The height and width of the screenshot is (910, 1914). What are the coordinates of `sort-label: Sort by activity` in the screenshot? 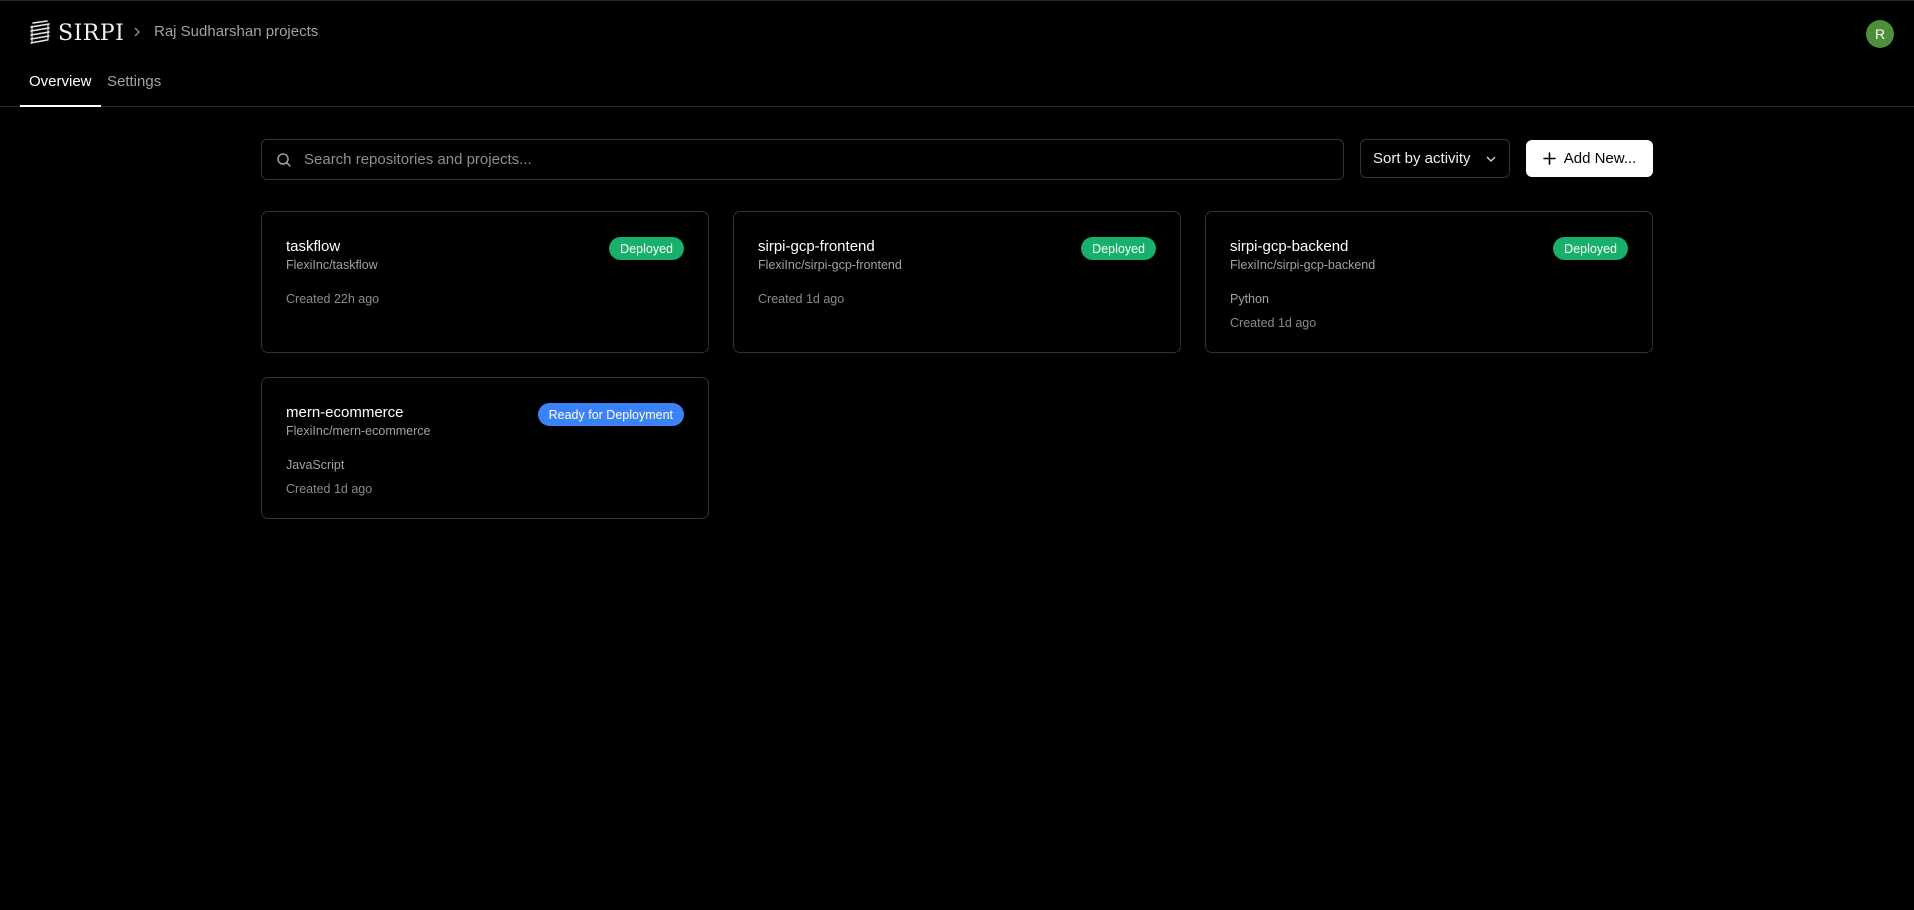 It's located at (1422, 158).